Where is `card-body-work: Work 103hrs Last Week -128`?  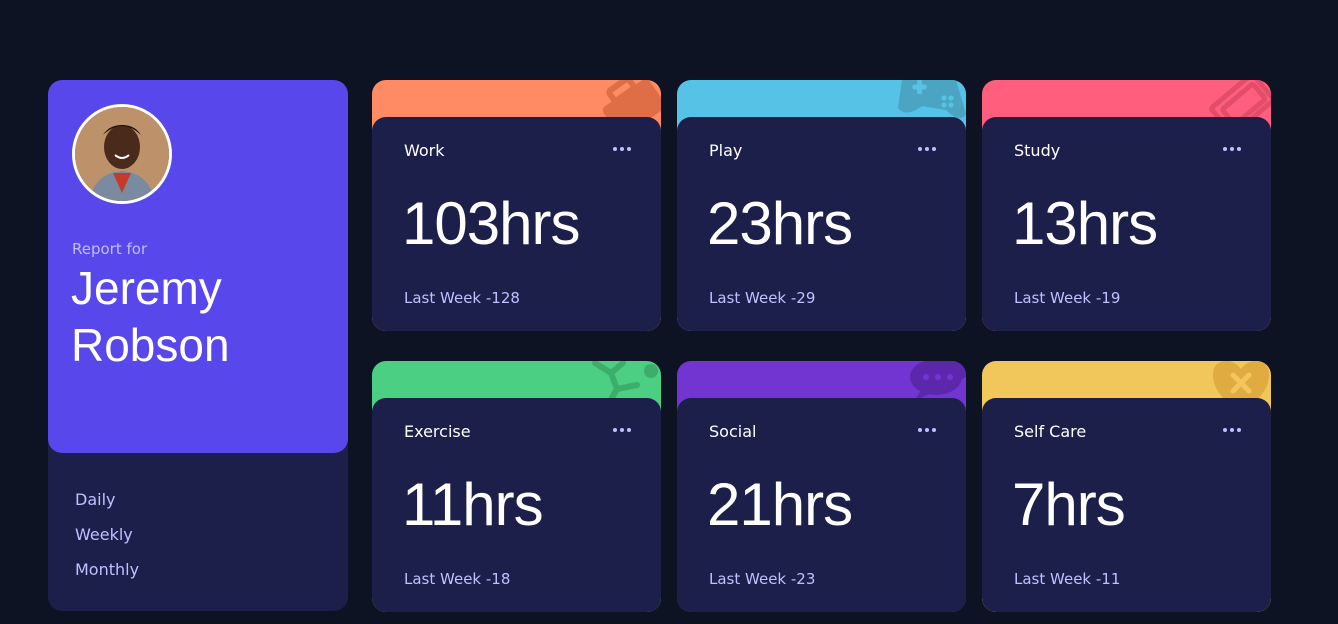
card-body-work: Work 103hrs Last Week -128 is located at coordinates (516, 224).